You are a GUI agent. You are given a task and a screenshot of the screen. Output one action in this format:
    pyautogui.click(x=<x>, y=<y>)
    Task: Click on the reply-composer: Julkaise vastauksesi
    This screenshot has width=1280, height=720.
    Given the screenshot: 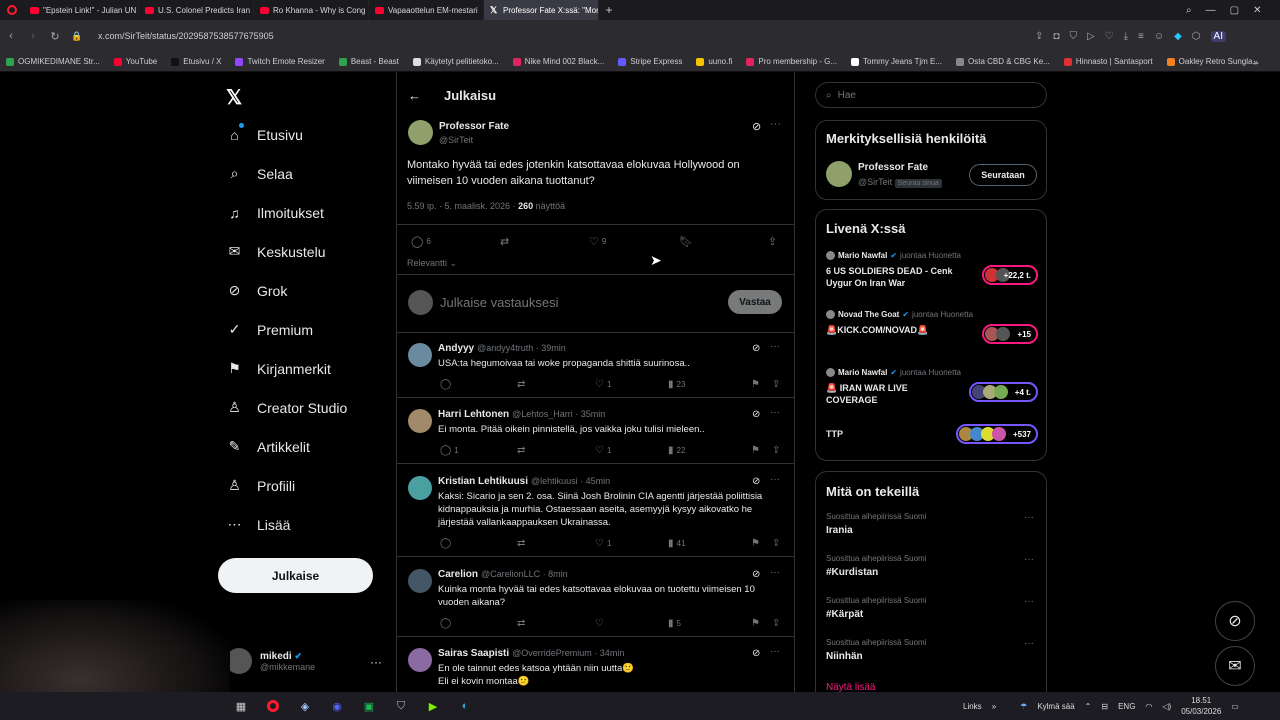 What is the action you would take?
    pyautogui.click(x=499, y=302)
    